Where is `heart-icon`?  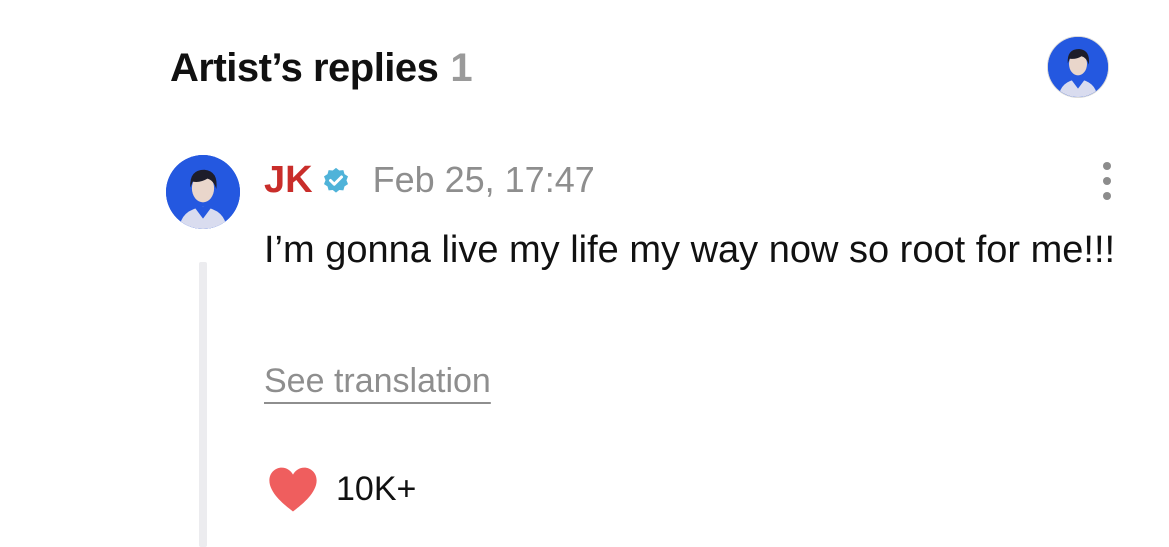
heart-icon is located at coordinates (293, 489).